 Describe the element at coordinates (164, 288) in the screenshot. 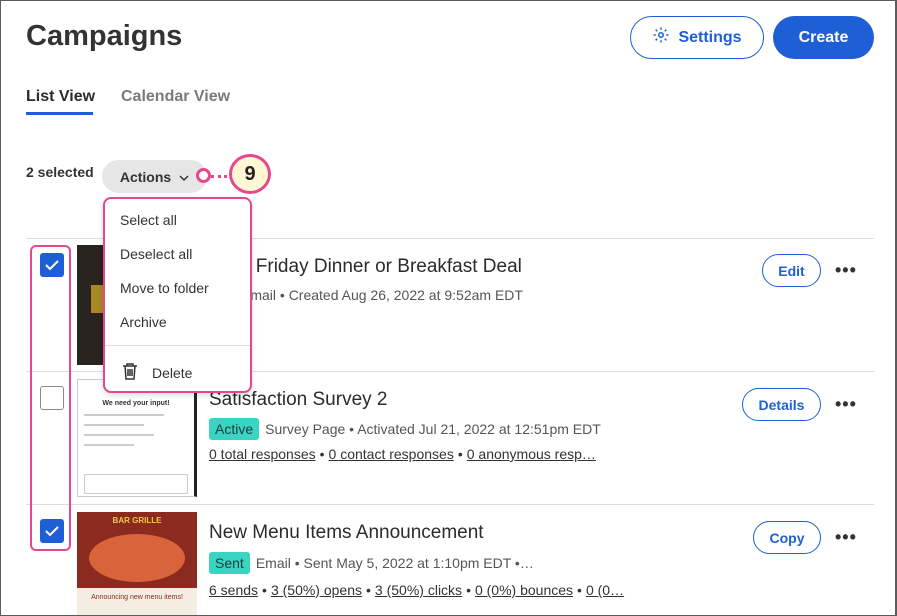

I see `menu-item-move-to-folder: Move to folder` at that location.